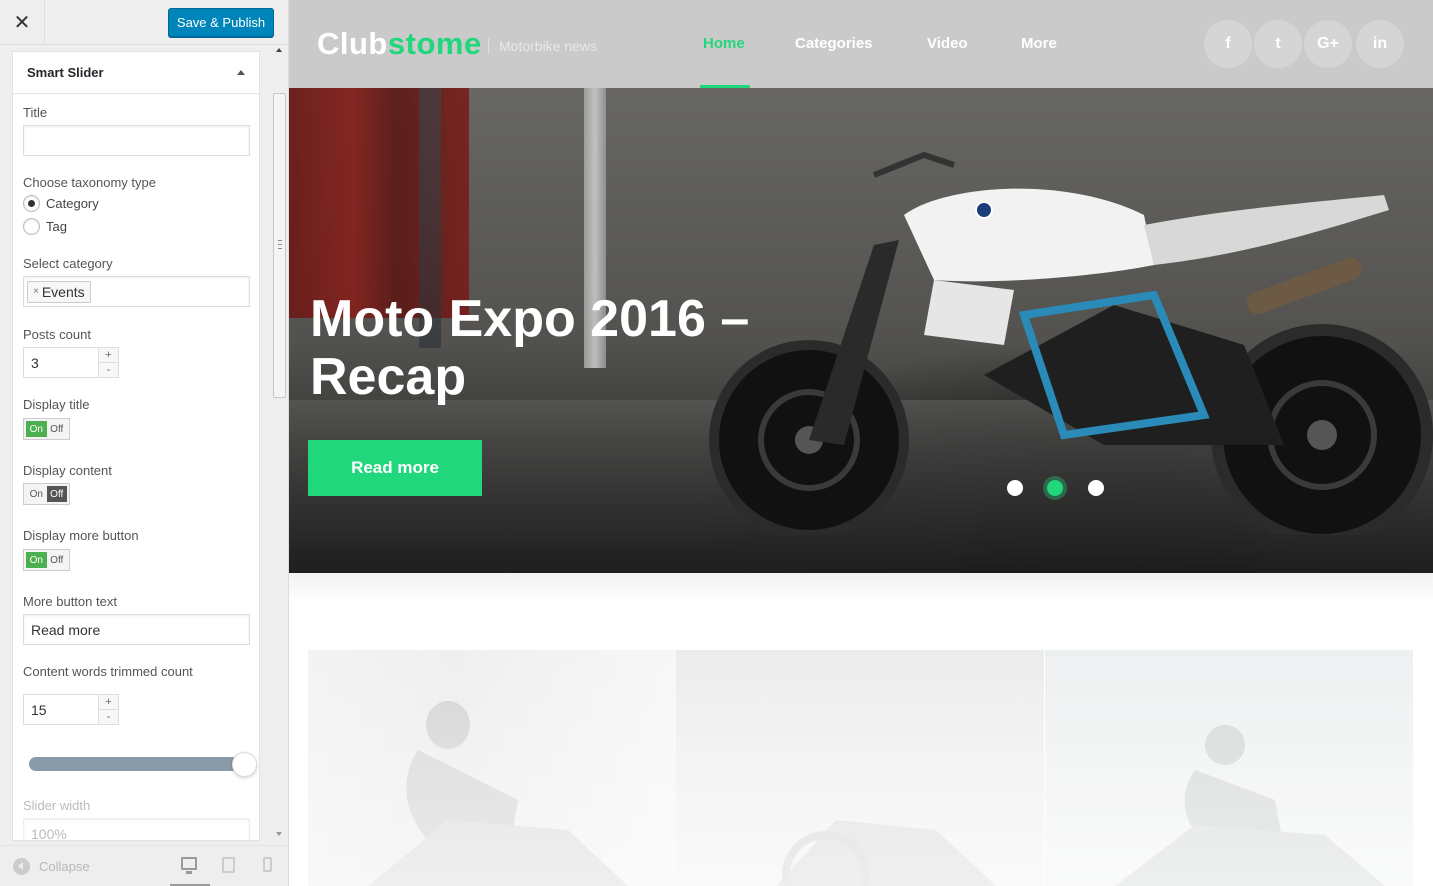 The width and height of the screenshot is (1433, 886). I want to click on save-publish-button: Save & Publish, so click(221, 22).